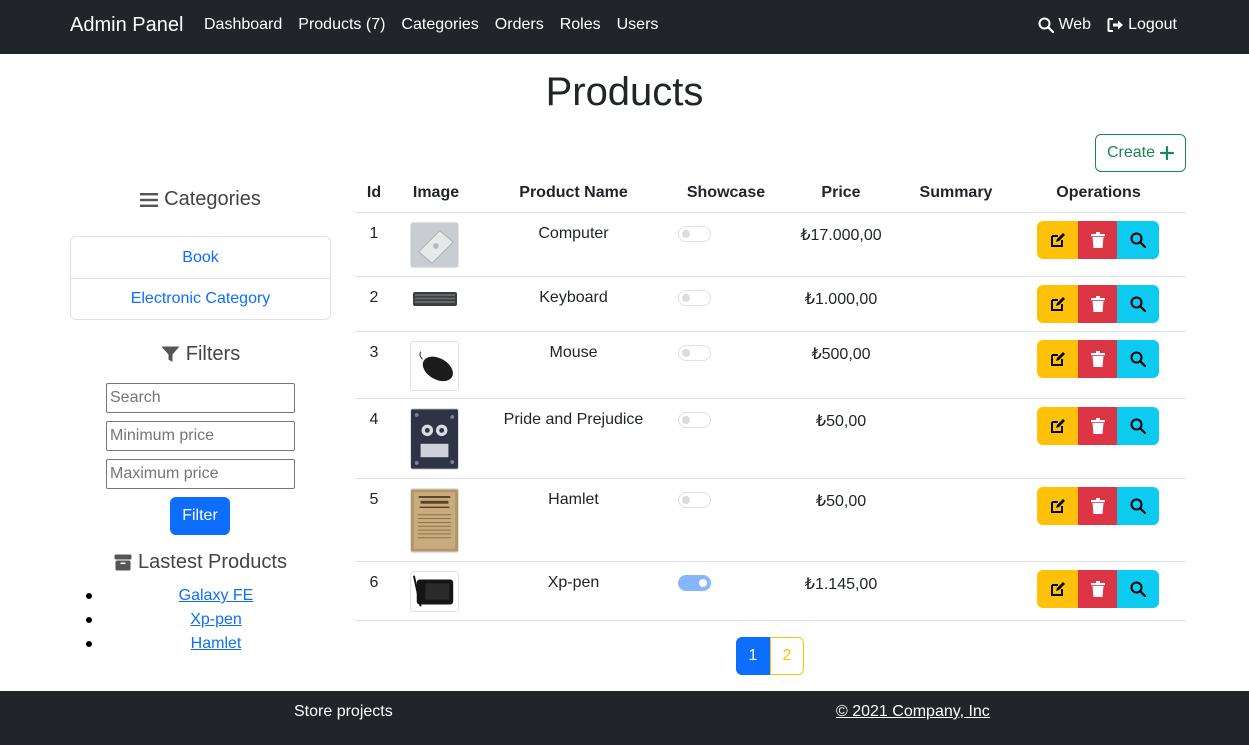 The image size is (1249, 745). Describe the element at coordinates (841, 354) in the screenshot. I see `product-price: ₺500,00` at that location.